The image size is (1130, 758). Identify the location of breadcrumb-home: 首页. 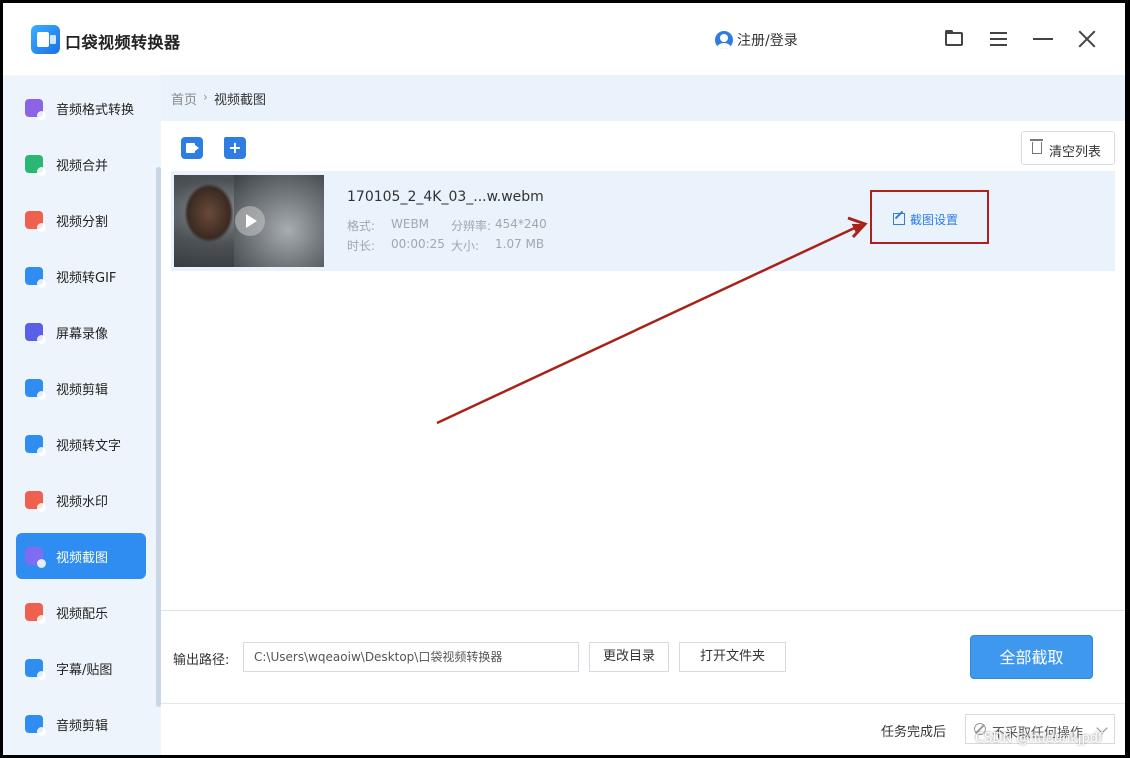
(184, 98).